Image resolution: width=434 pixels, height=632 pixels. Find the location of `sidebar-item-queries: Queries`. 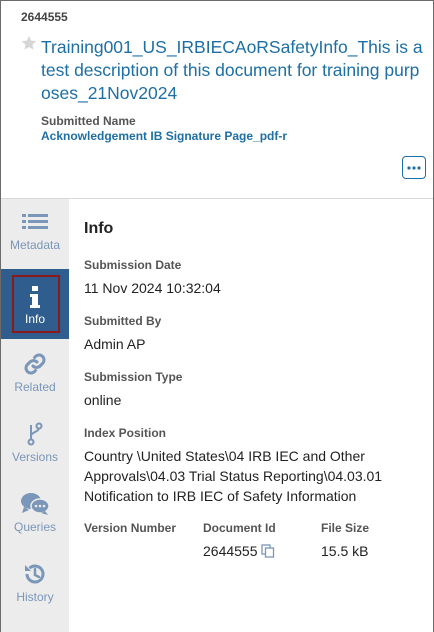

sidebar-item-queries: Queries is located at coordinates (35, 514).